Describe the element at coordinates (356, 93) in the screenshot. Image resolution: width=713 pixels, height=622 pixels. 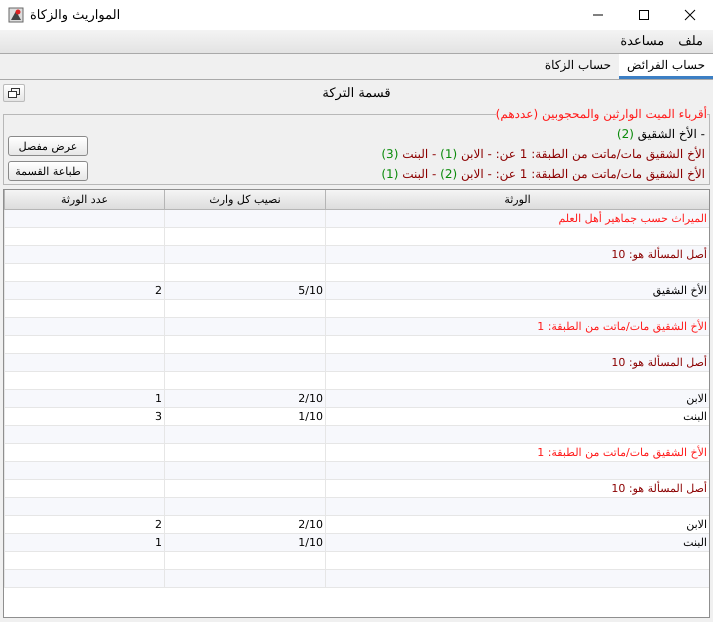
I see `section-heading: قسمة التركة` at that location.